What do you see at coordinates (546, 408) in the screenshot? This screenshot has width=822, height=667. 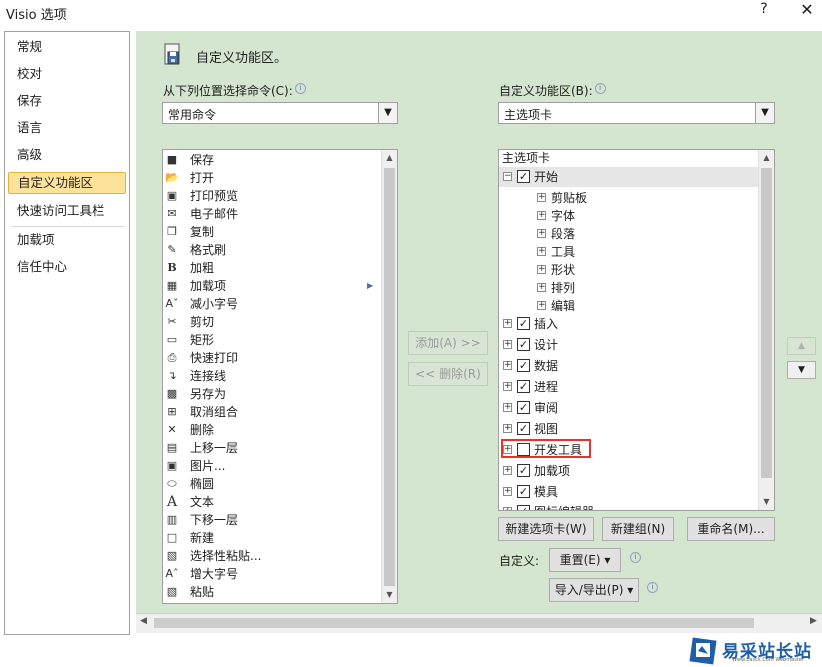 I see `tree-tab-label: 审阅` at bounding box center [546, 408].